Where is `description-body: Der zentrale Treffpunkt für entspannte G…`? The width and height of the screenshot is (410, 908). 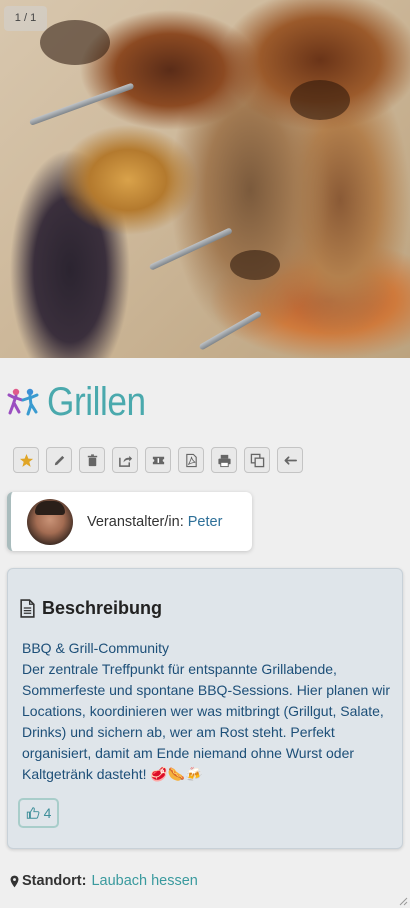 description-body: Der zentrale Treffpunkt für entspannte G… is located at coordinates (206, 721).